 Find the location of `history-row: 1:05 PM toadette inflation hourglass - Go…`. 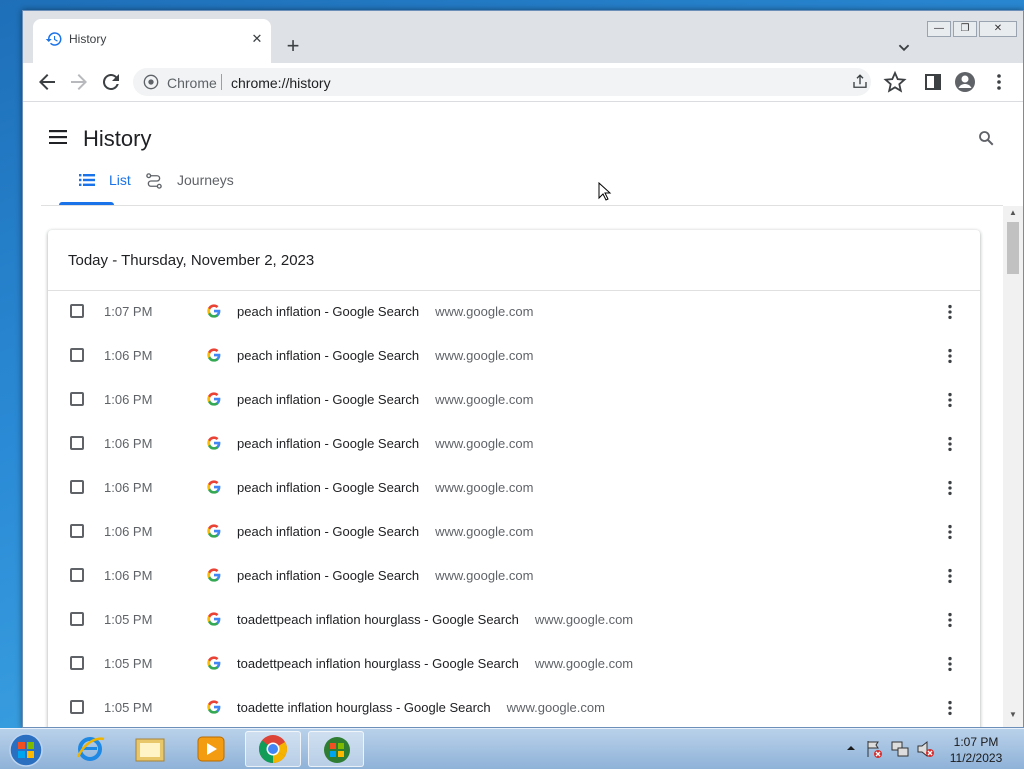

history-row: 1:05 PM toadette inflation hourglass - Go… is located at coordinates (514, 706).